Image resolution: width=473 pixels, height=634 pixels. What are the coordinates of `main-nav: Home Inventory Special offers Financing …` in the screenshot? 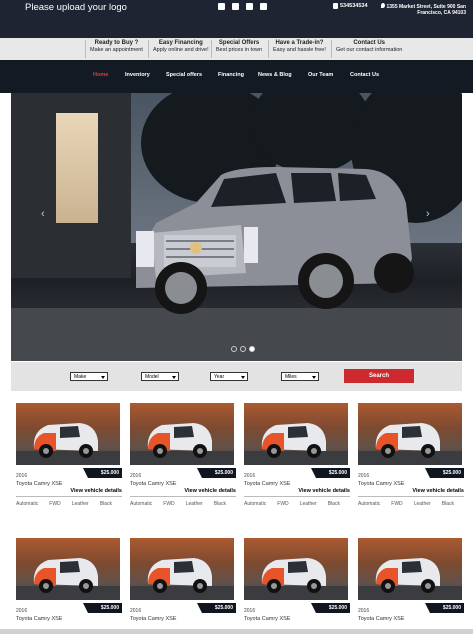 It's located at (236, 76).